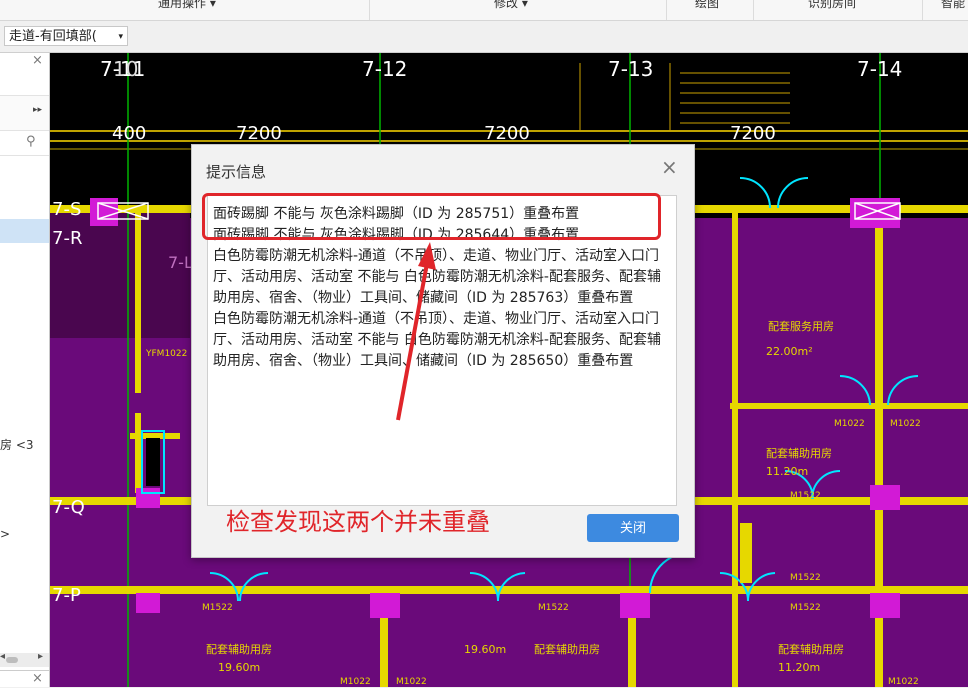  What do you see at coordinates (431, 216) in the screenshot?
I see `annotation-highlight-box` at bounding box center [431, 216].